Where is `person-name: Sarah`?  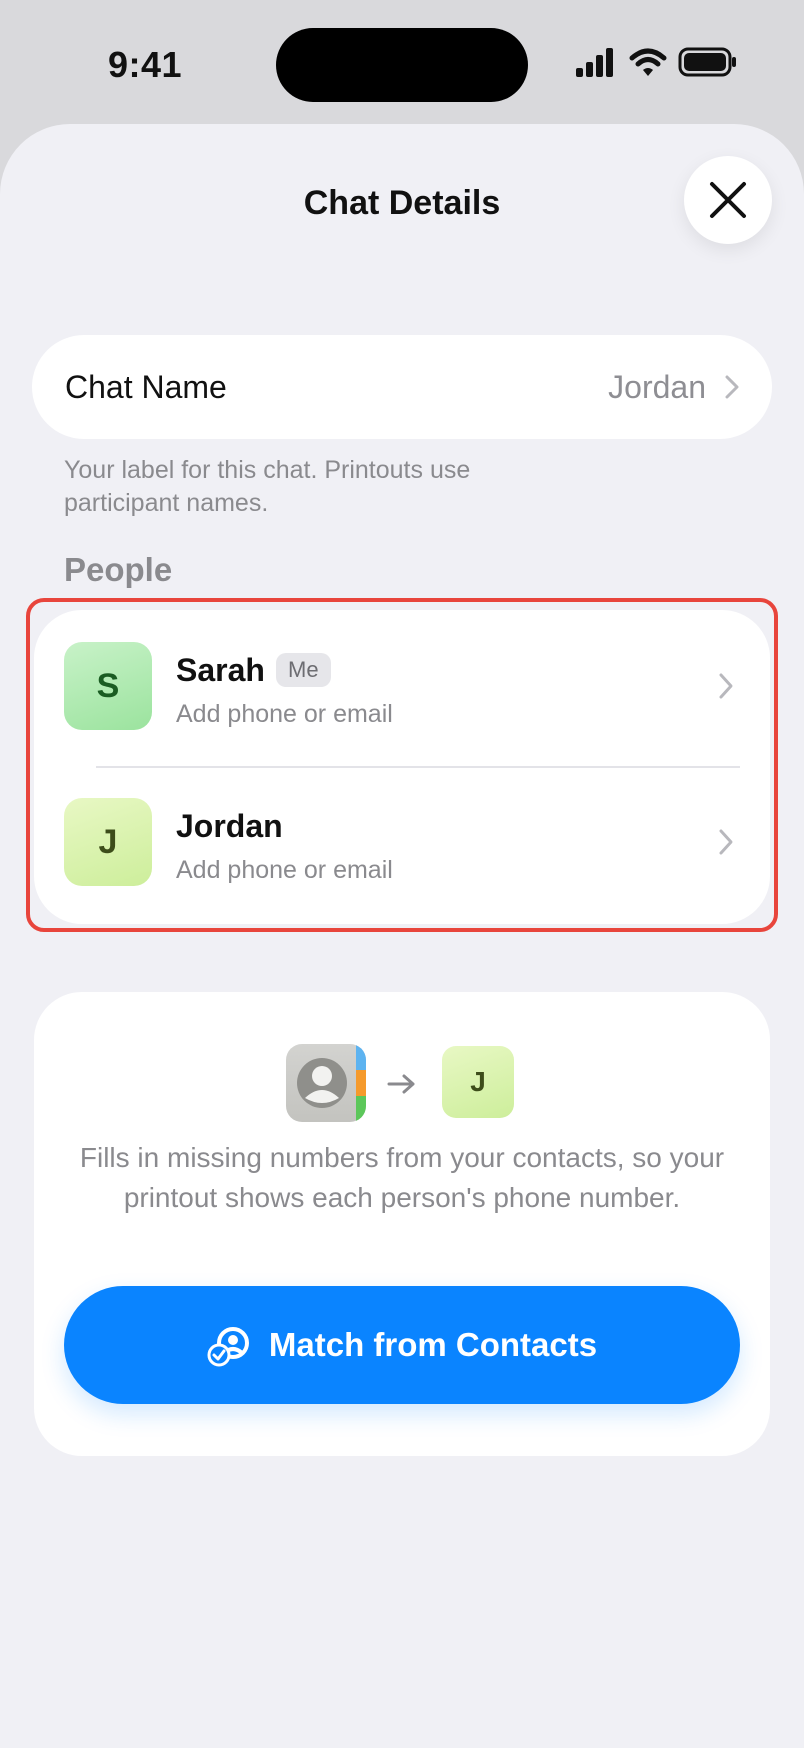 person-name: Sarah is located at coordinates (220, 670).